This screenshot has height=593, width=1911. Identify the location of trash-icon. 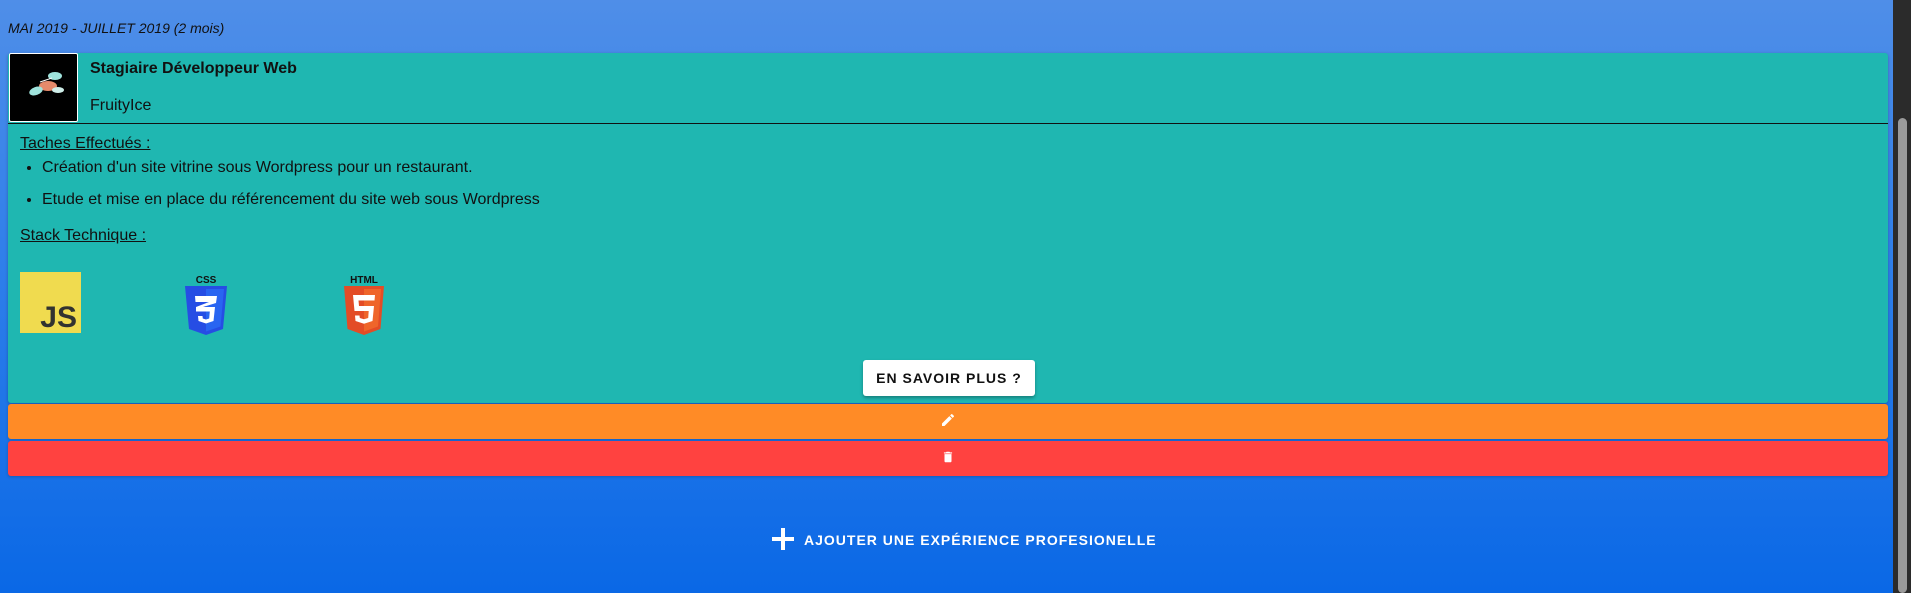
(948, 458).